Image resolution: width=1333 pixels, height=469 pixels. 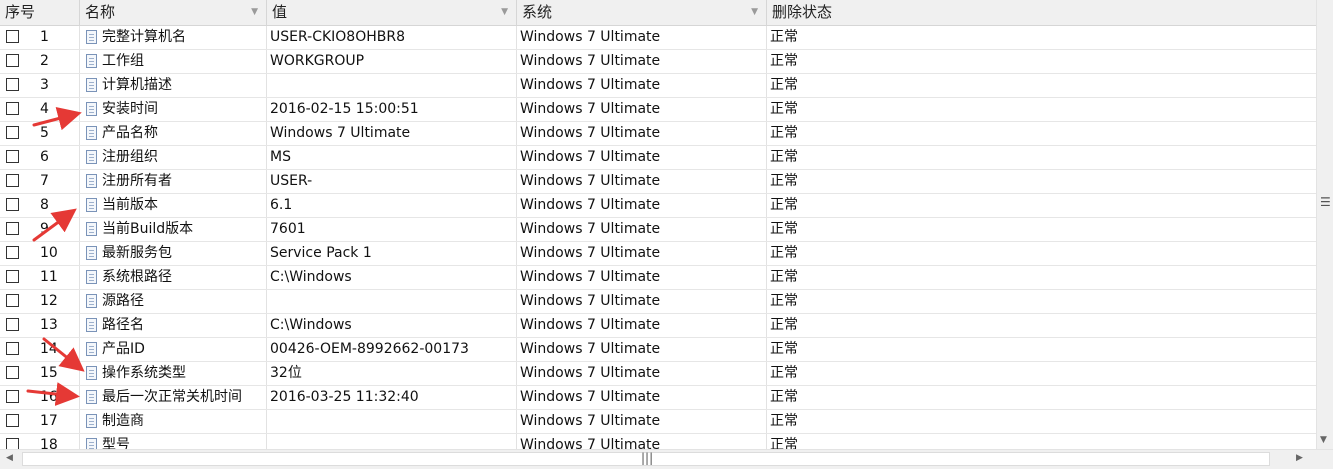 What do you see at coordinates (49, 397) in the screenshot?
I see `row-index: 16` at bounding box center [49, 397].